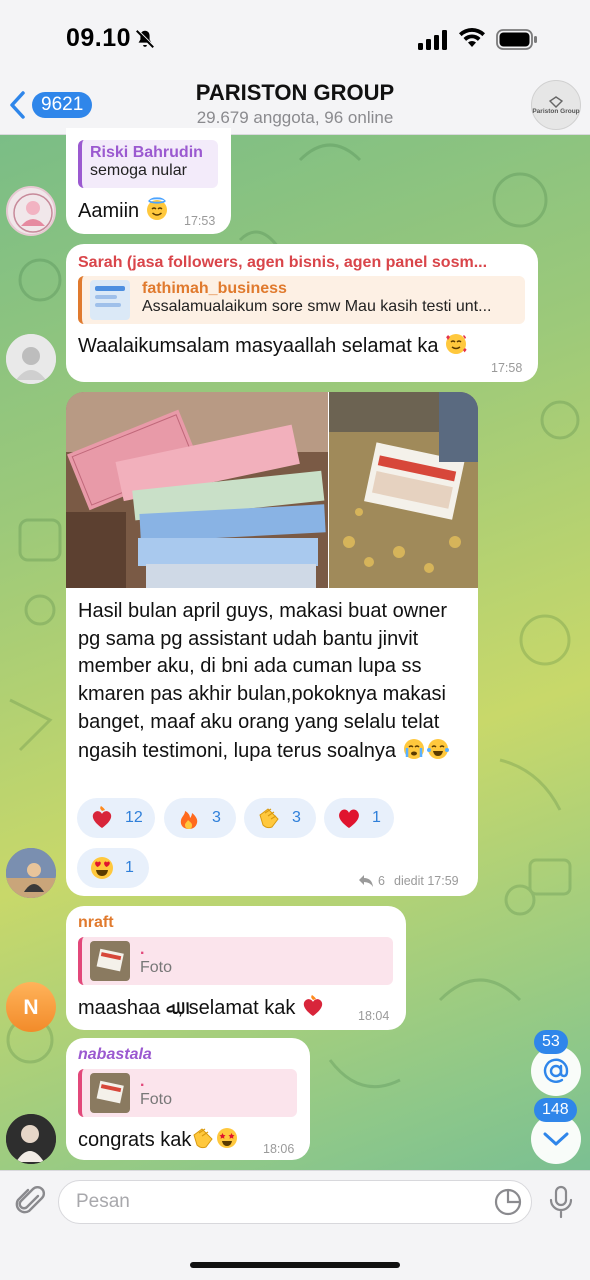 Image resolution: width=590 pixels, height=1280 pixels. Describe the element at coordinates (426, 881) in the screenshot. I see `message-time: diedit 17:59` at that location.